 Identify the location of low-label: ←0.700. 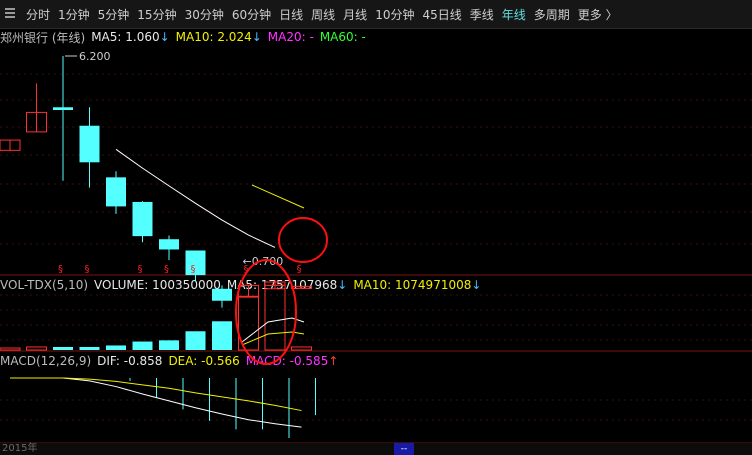
(263, 261).